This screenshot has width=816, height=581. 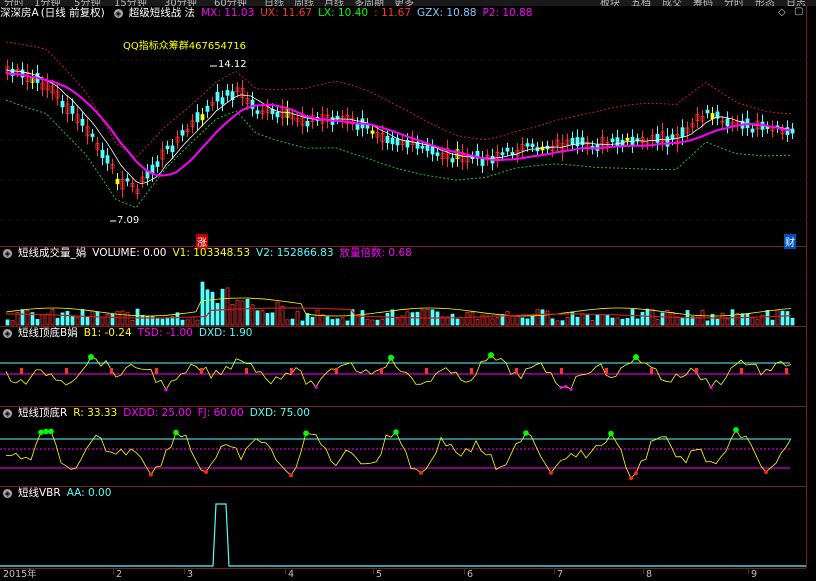 I want to click on time-axis-label-7: 8, so click(x=649, y=574).